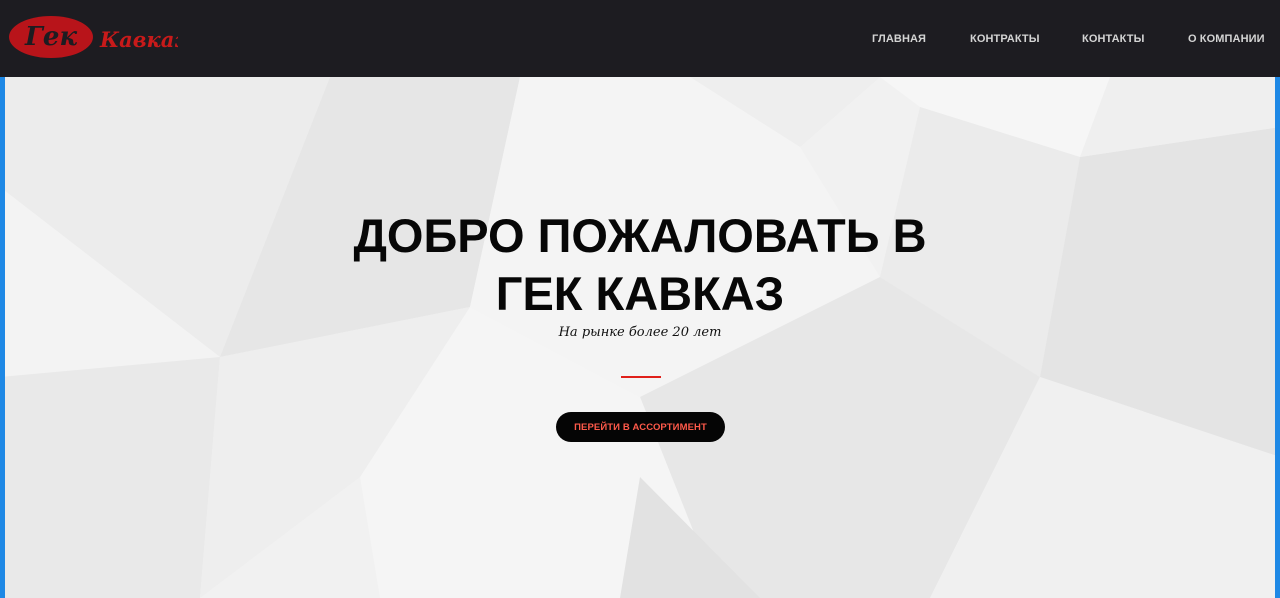 The height and width of the screenshot is (598, 1280). Describe the element at coordinates (50, 37) in the screenshot. I see `logo-mark-text: Гек` at that location.